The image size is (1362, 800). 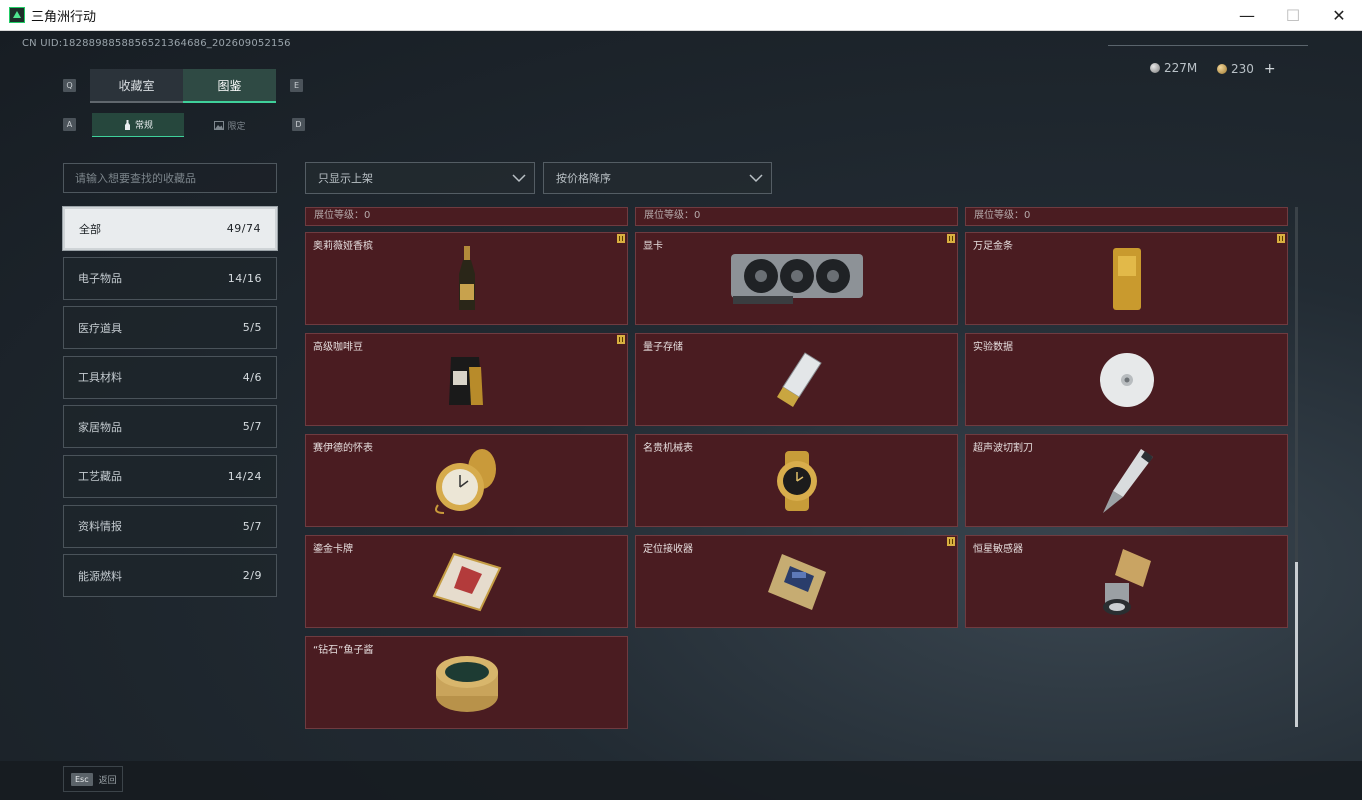 I want to click on grid-scrollbar-thumb, so click(x=1296, y=644).